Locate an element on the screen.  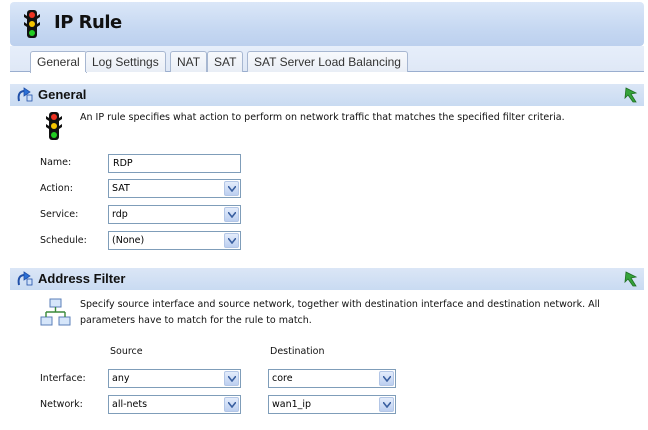
page-title: IP Rule is located at coordinates (88, 22).